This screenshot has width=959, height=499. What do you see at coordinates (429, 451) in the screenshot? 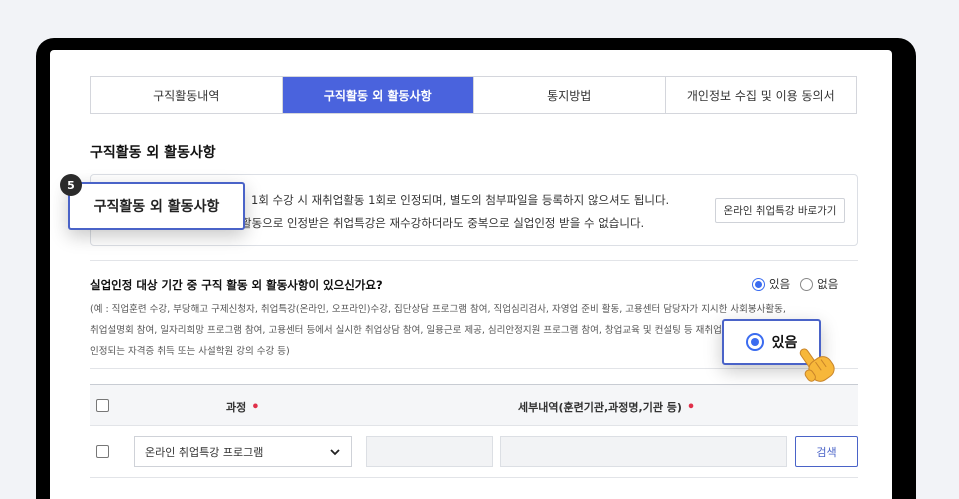
I see `institution-field` at bounding box center [429, 451].